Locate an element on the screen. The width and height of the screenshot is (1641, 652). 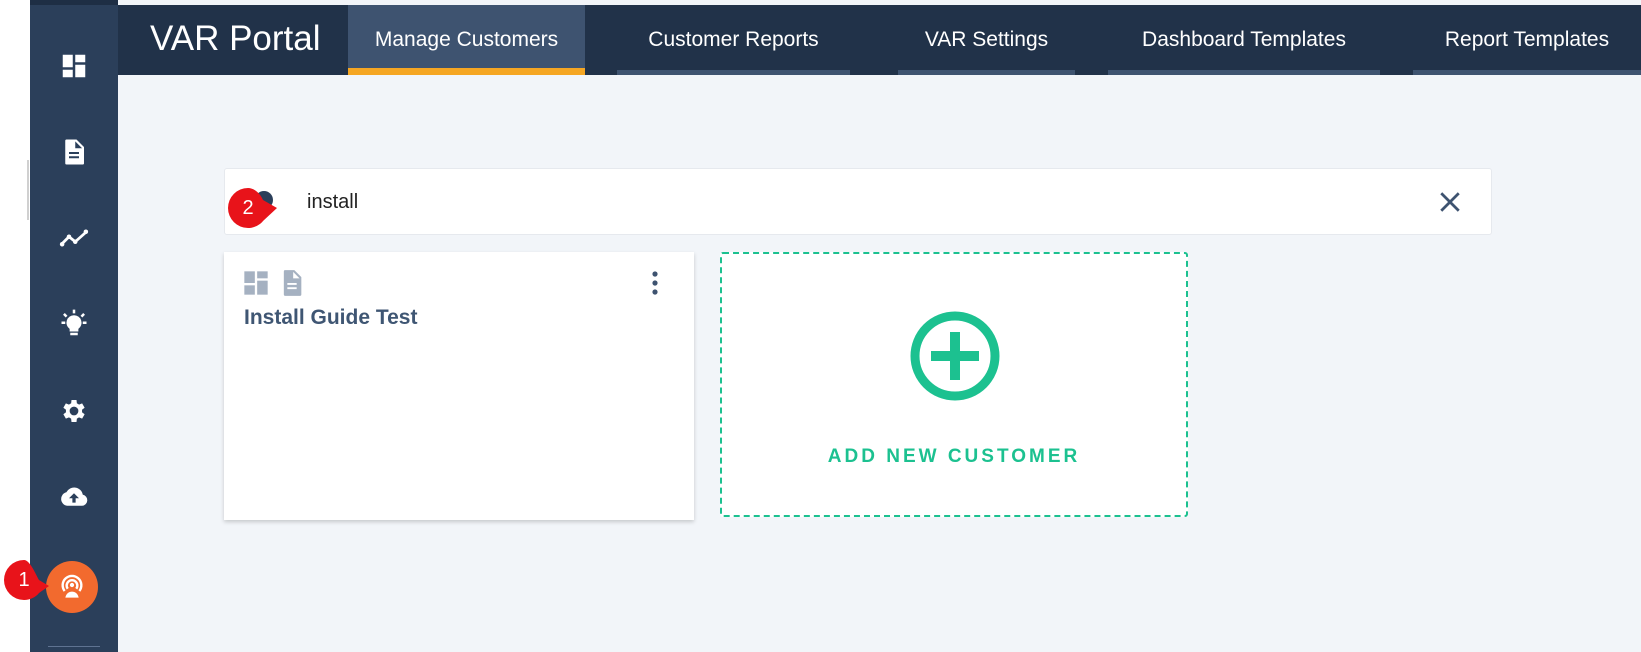
callout-marker-1: 1 is located at coordinates (26, 580).